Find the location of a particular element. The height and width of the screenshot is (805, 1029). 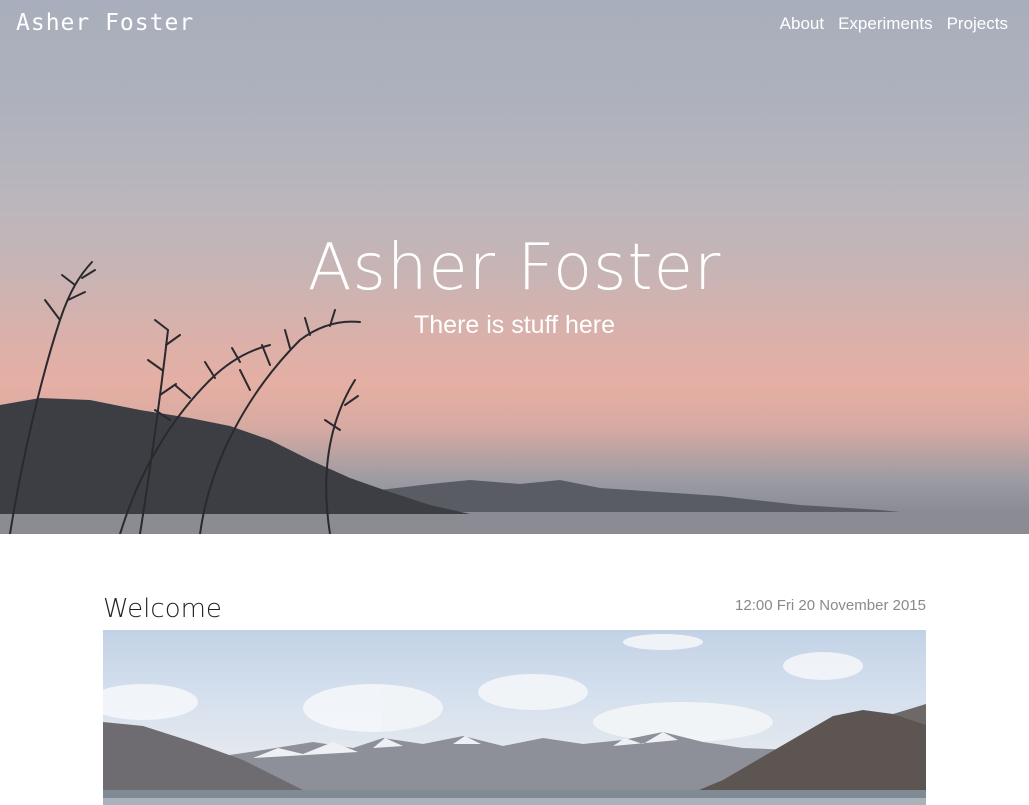

site-logo-link: Asher Foster is located at coordinates (105, 23).